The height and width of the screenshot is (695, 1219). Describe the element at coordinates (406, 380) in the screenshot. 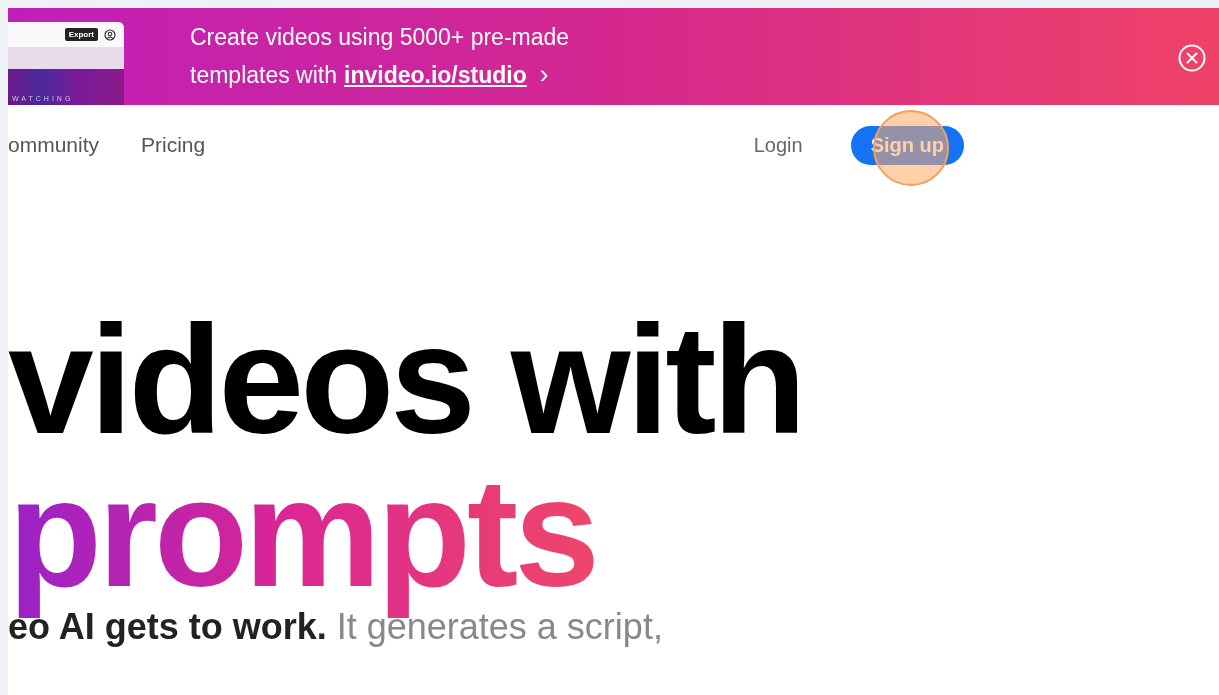

I see `hero-heading: videos with` at that location.